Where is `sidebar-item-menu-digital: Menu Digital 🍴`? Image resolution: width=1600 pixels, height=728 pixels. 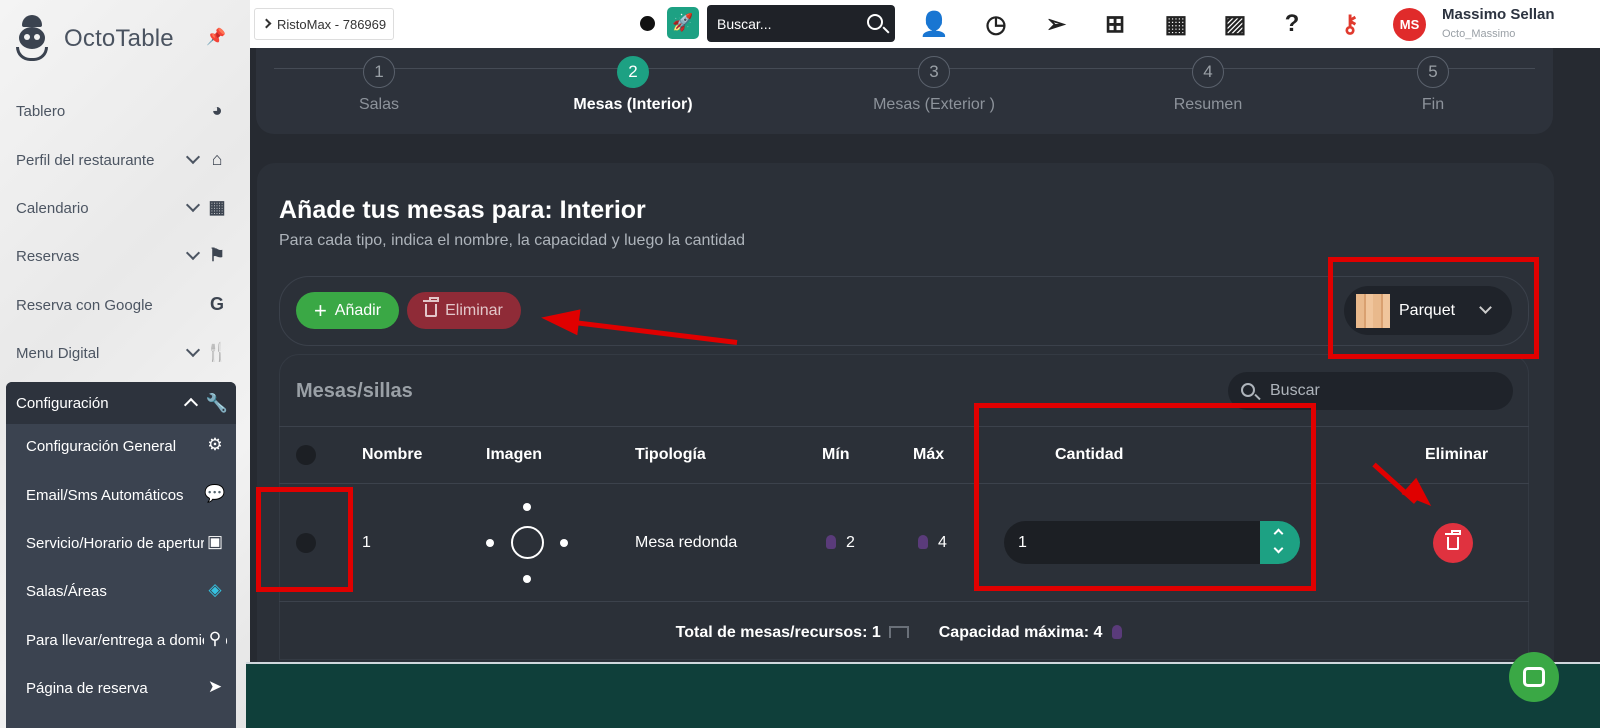 sidebar-item-menu-digital: Menu Digital 🍴 is located at coordinates (118, 353).